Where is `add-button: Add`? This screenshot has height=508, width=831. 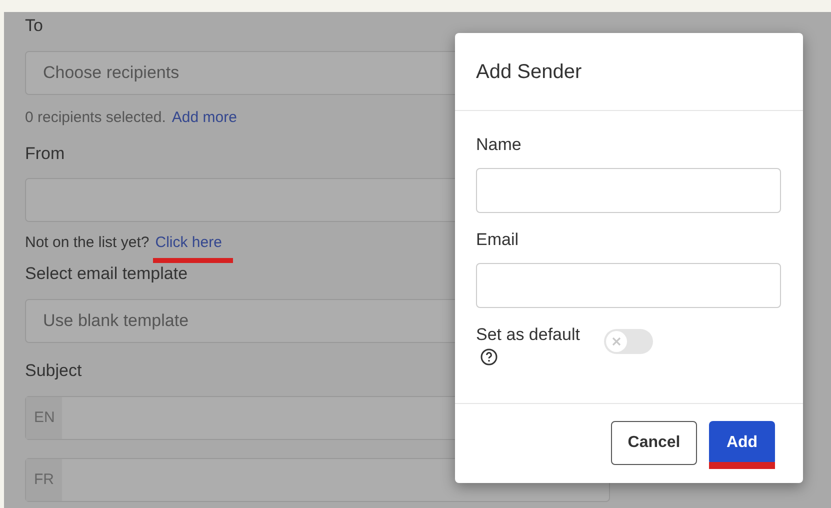 add-button: Add is located at coordinates (742, 443).